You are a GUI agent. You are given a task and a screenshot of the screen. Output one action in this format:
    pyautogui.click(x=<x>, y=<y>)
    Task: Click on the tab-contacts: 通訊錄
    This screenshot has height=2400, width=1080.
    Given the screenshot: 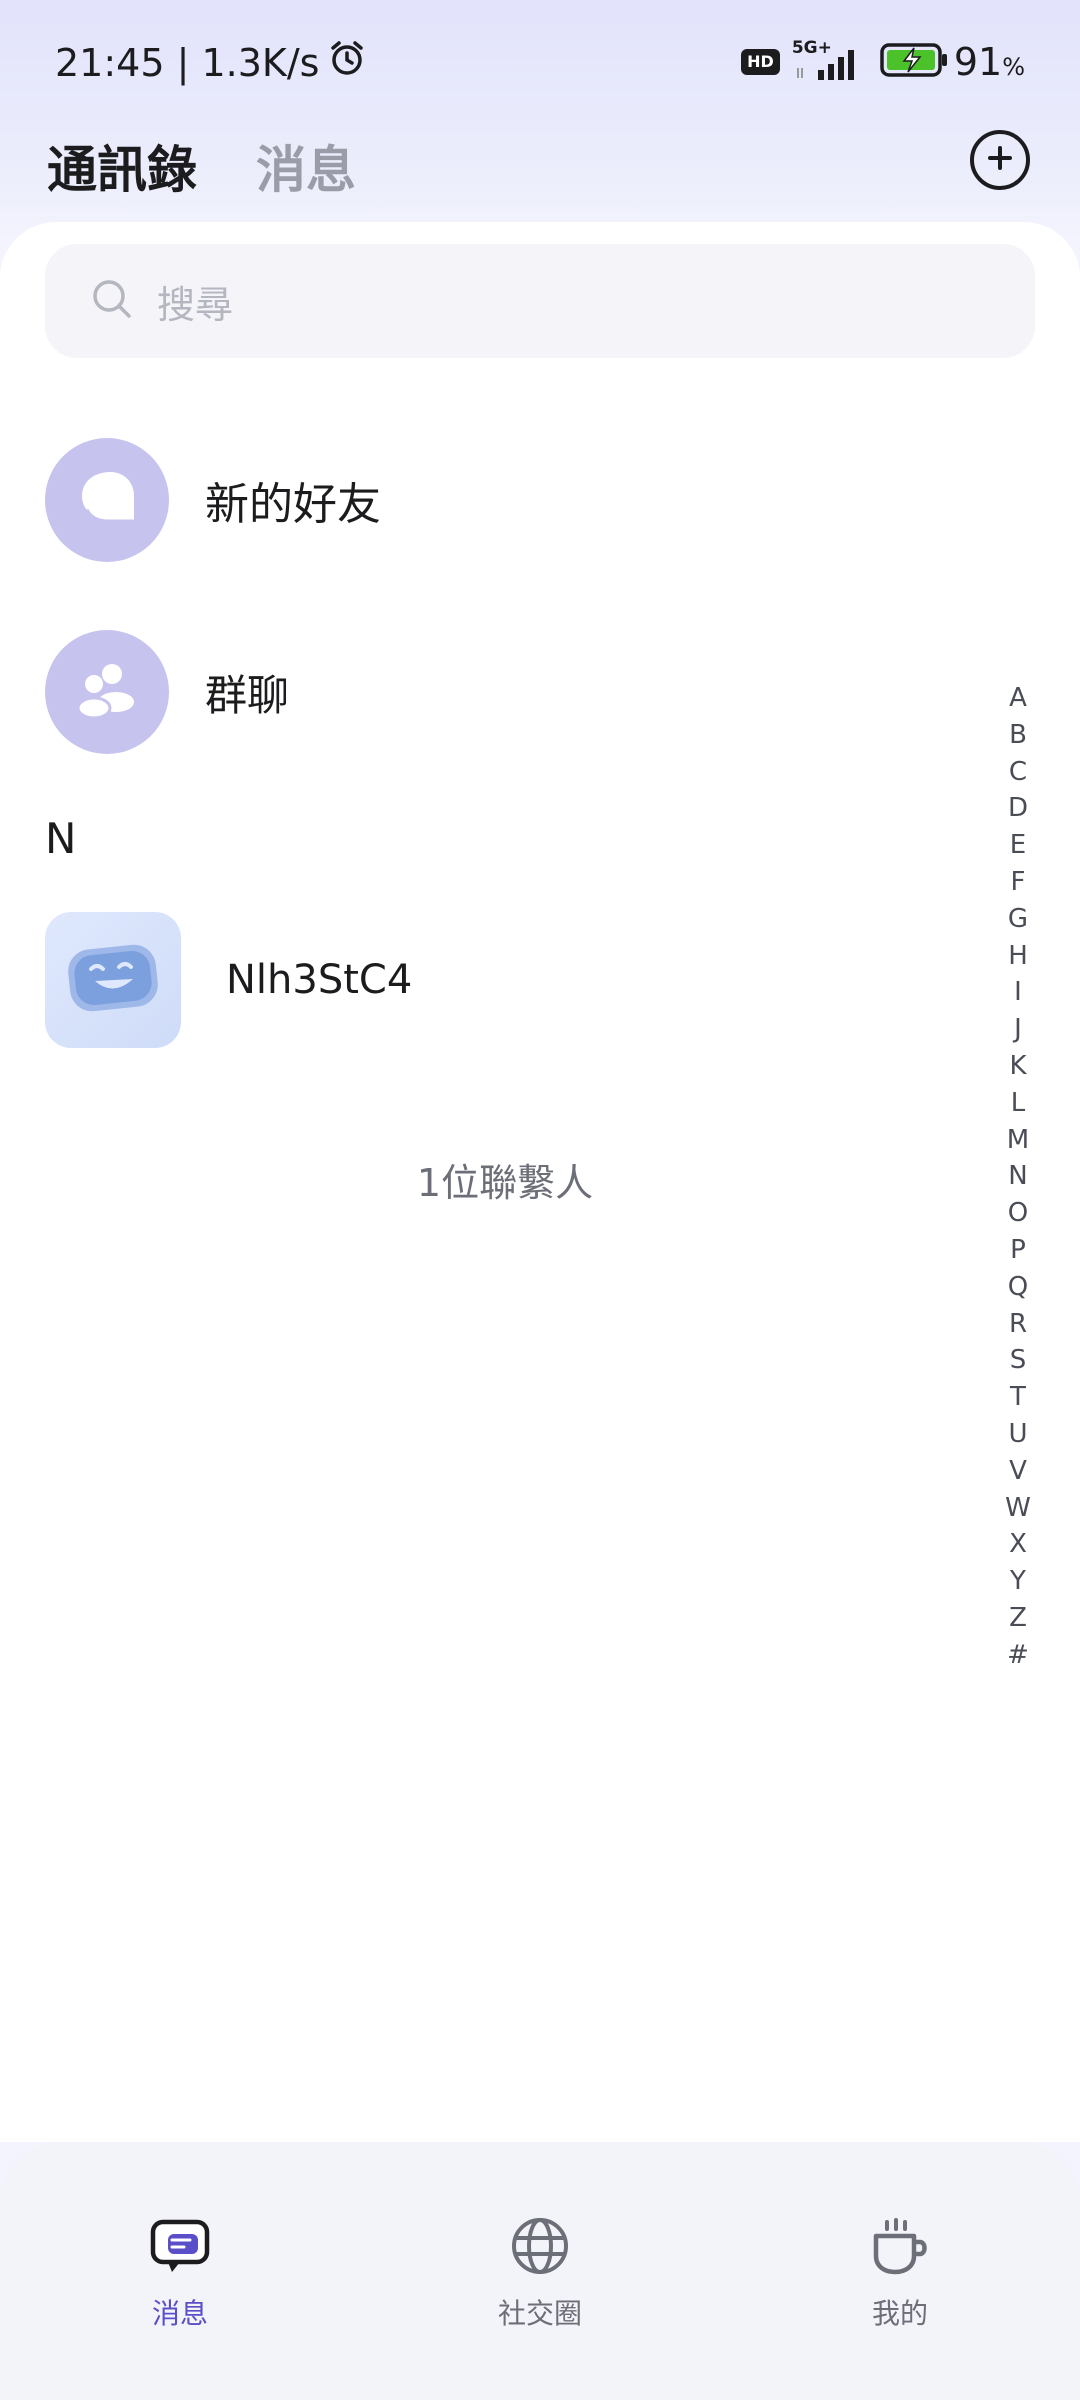 What is the action you would take?
    pyautogui.click(x=122, y=166)
    